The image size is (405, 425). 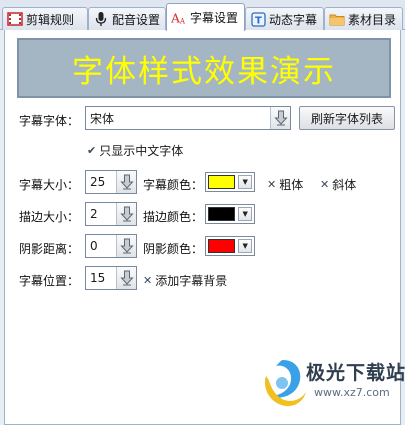 I want to click on preview-text: 字体样式效果演示, so click(x=204, y=71).